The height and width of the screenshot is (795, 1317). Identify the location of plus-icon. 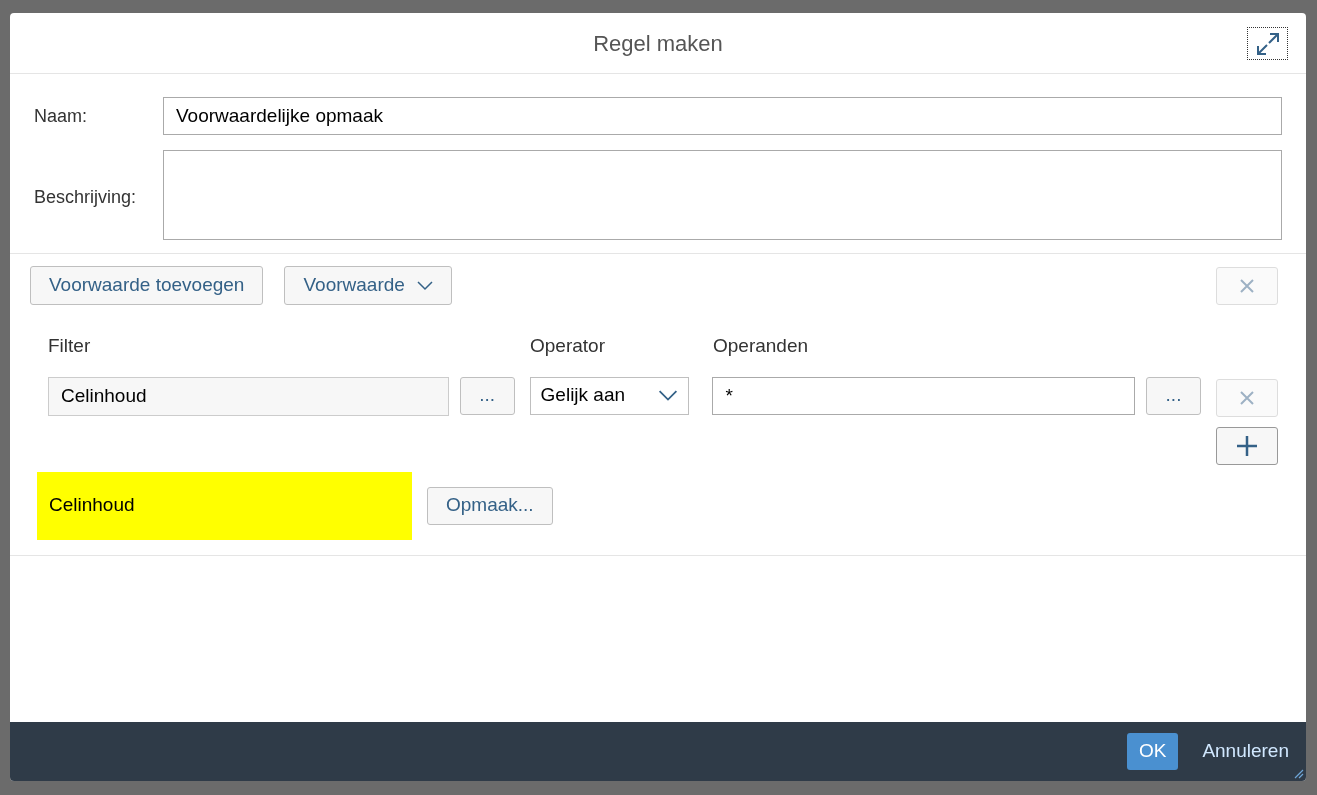
(1247, 445).